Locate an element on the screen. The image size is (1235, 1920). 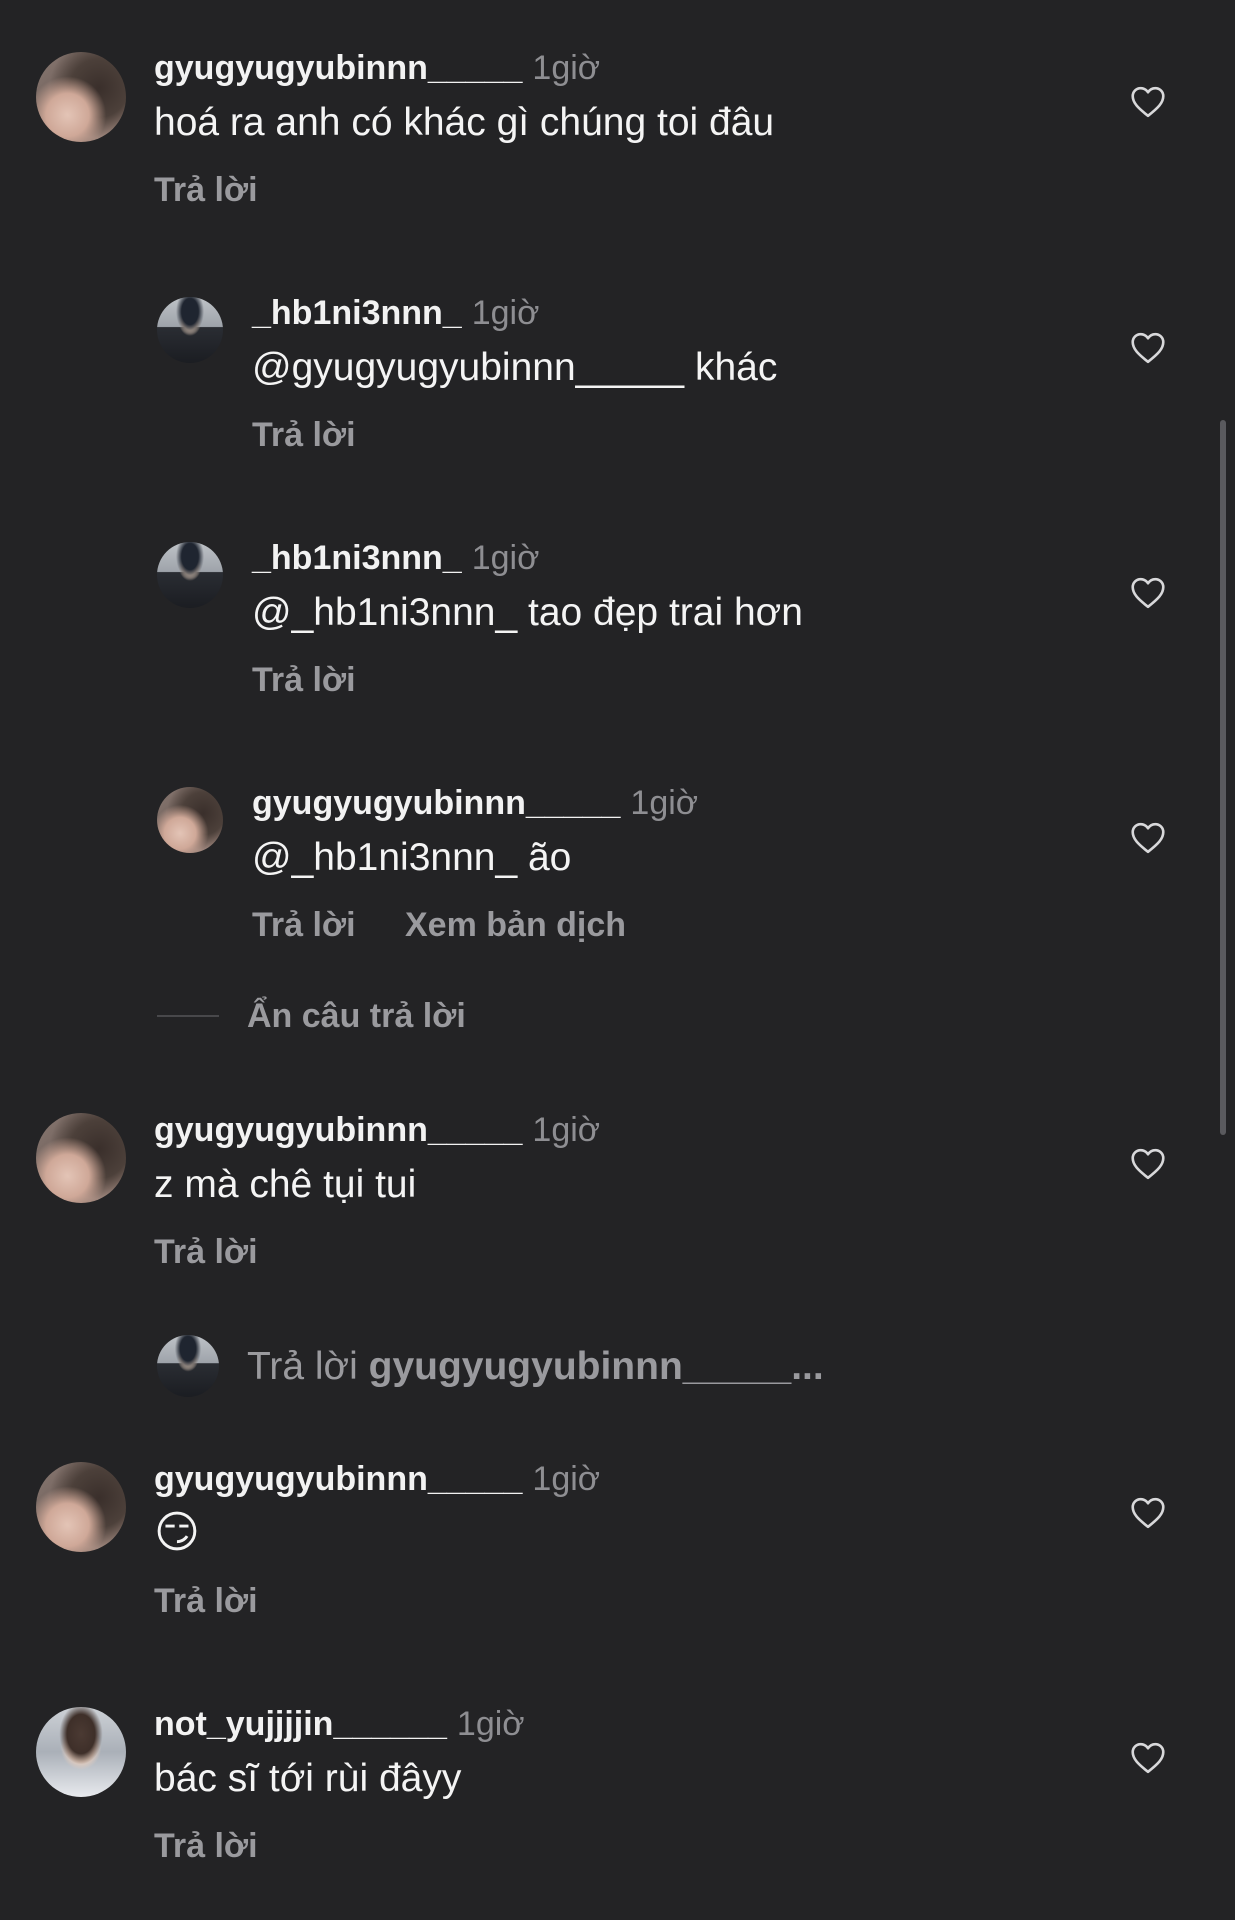
divider is located at coordinates (188, 1016).